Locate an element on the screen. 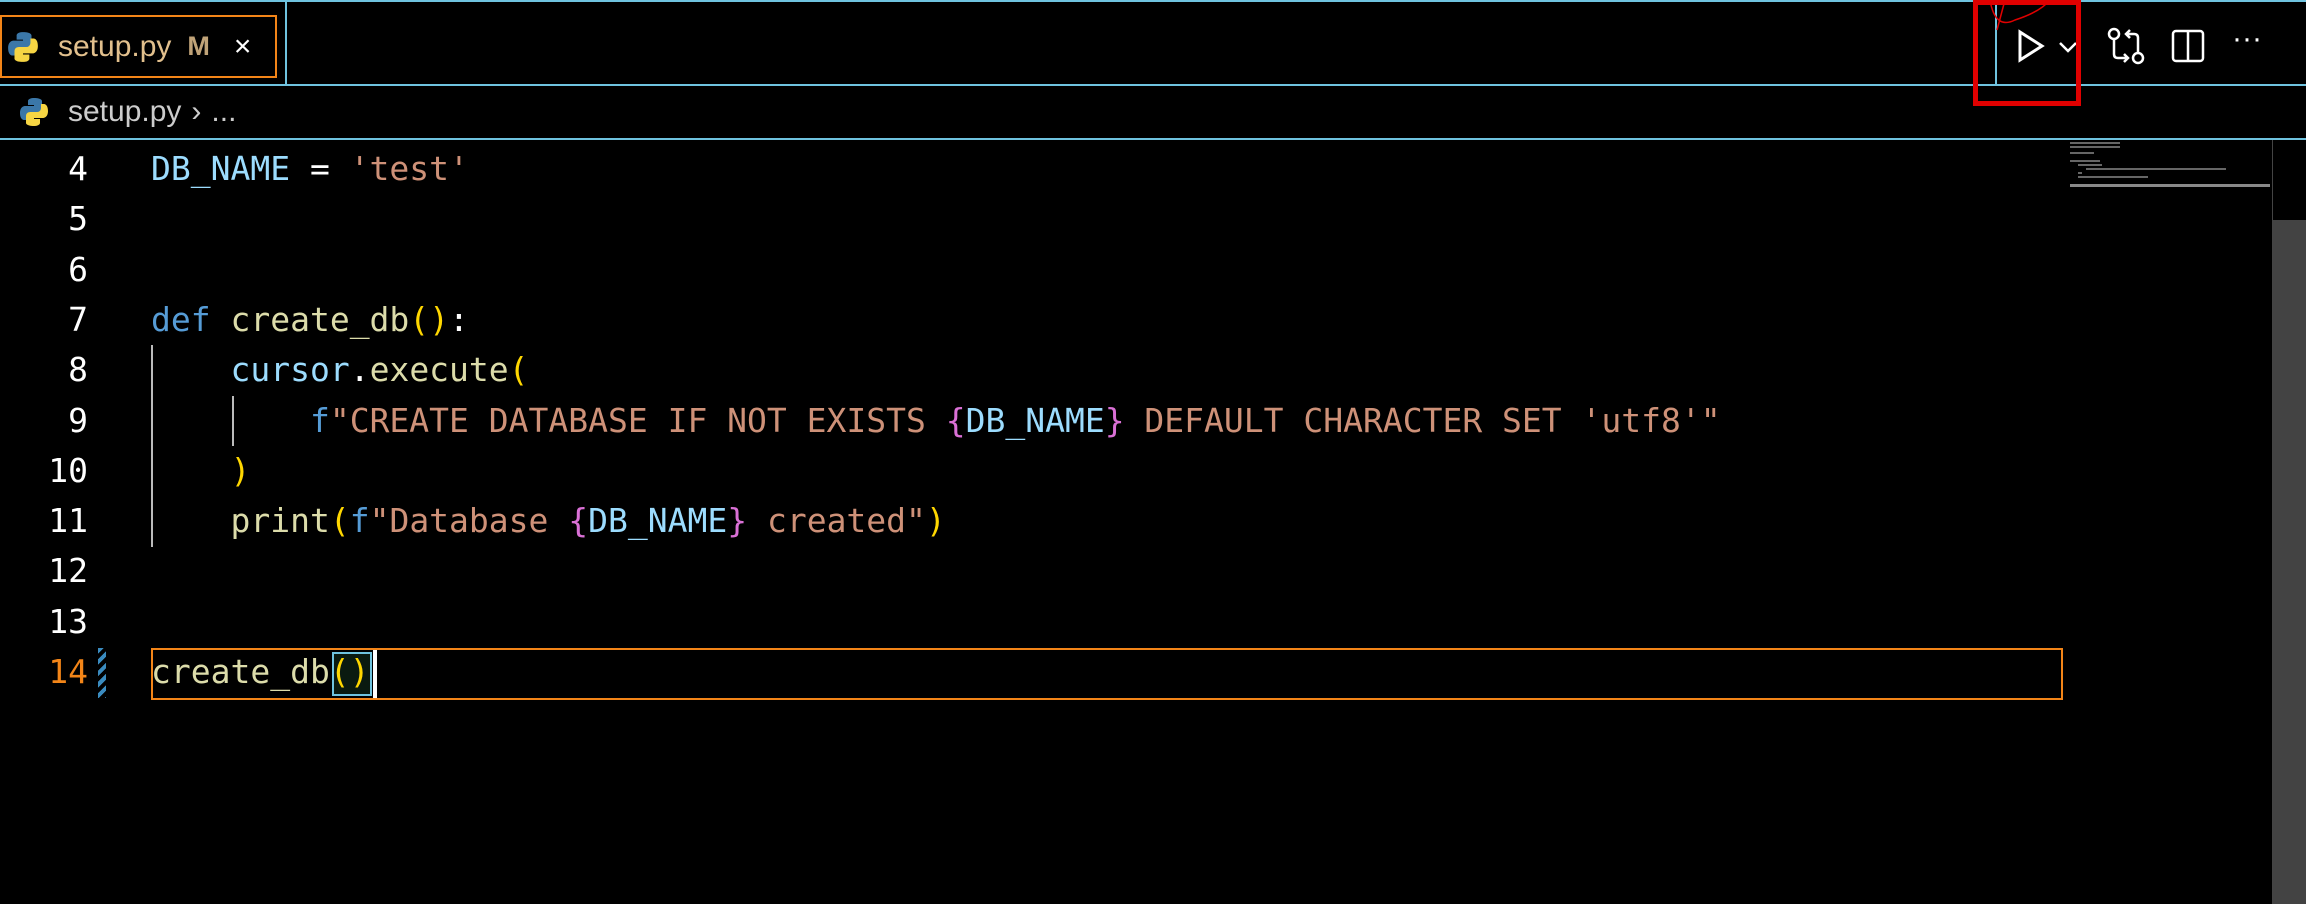 Image resolution: width=2306 pixels, height=904 pixels. tab-label: setup.py is located at coordinates (115, 46).